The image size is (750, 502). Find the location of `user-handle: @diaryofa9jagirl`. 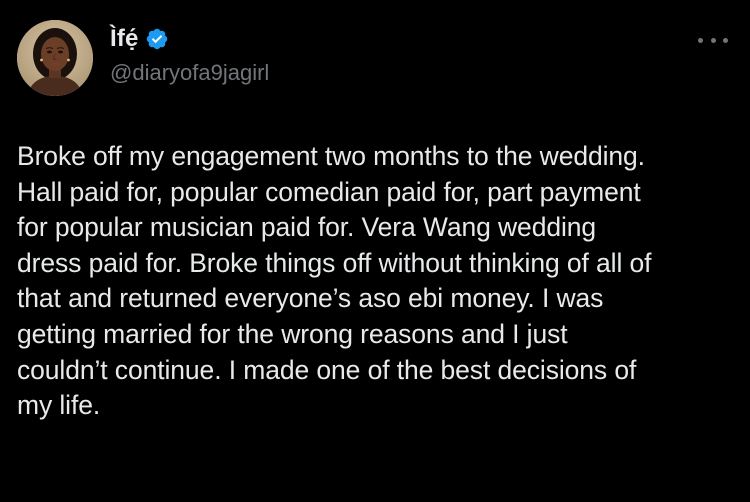

user-handle: @diaryofa9jagirl is located at coordinates (189, 73).